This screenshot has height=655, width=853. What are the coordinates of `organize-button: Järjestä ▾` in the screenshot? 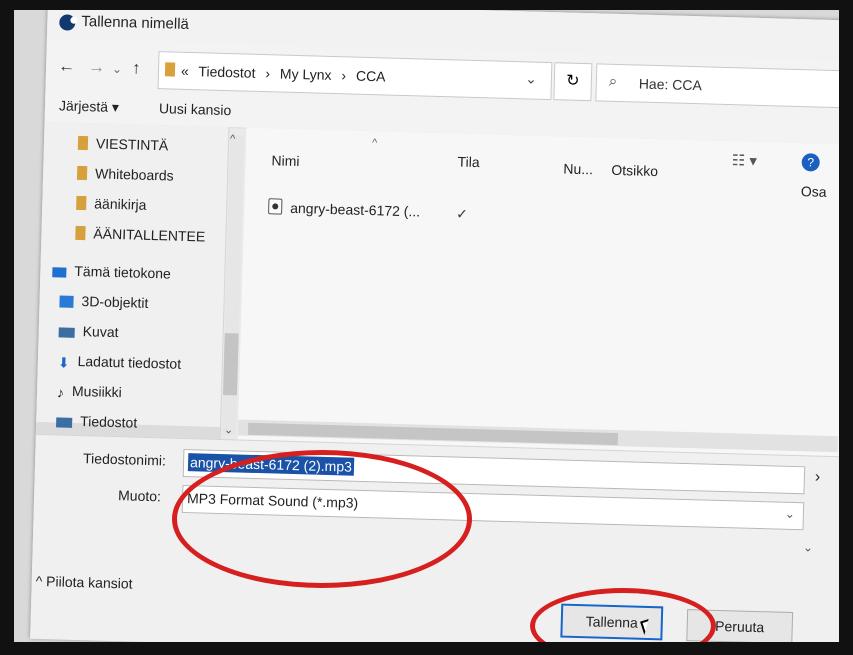 It's located at (89, 106).